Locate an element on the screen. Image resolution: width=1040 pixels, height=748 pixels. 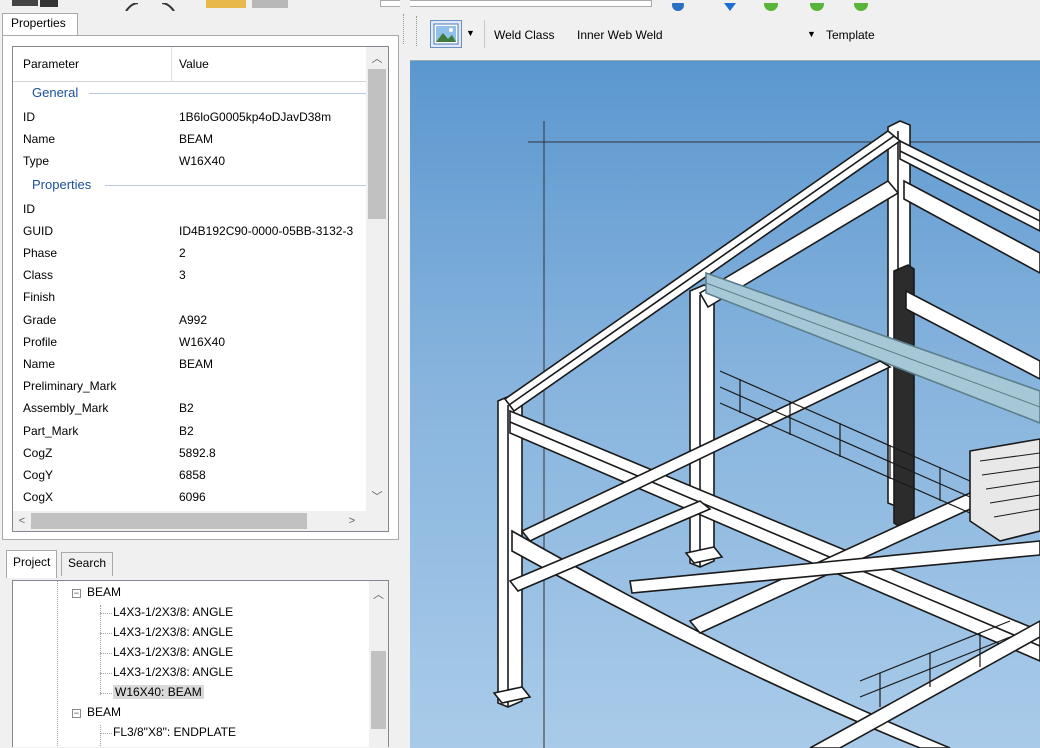
tab-search-label: Search is located at coordinates (87, 563).